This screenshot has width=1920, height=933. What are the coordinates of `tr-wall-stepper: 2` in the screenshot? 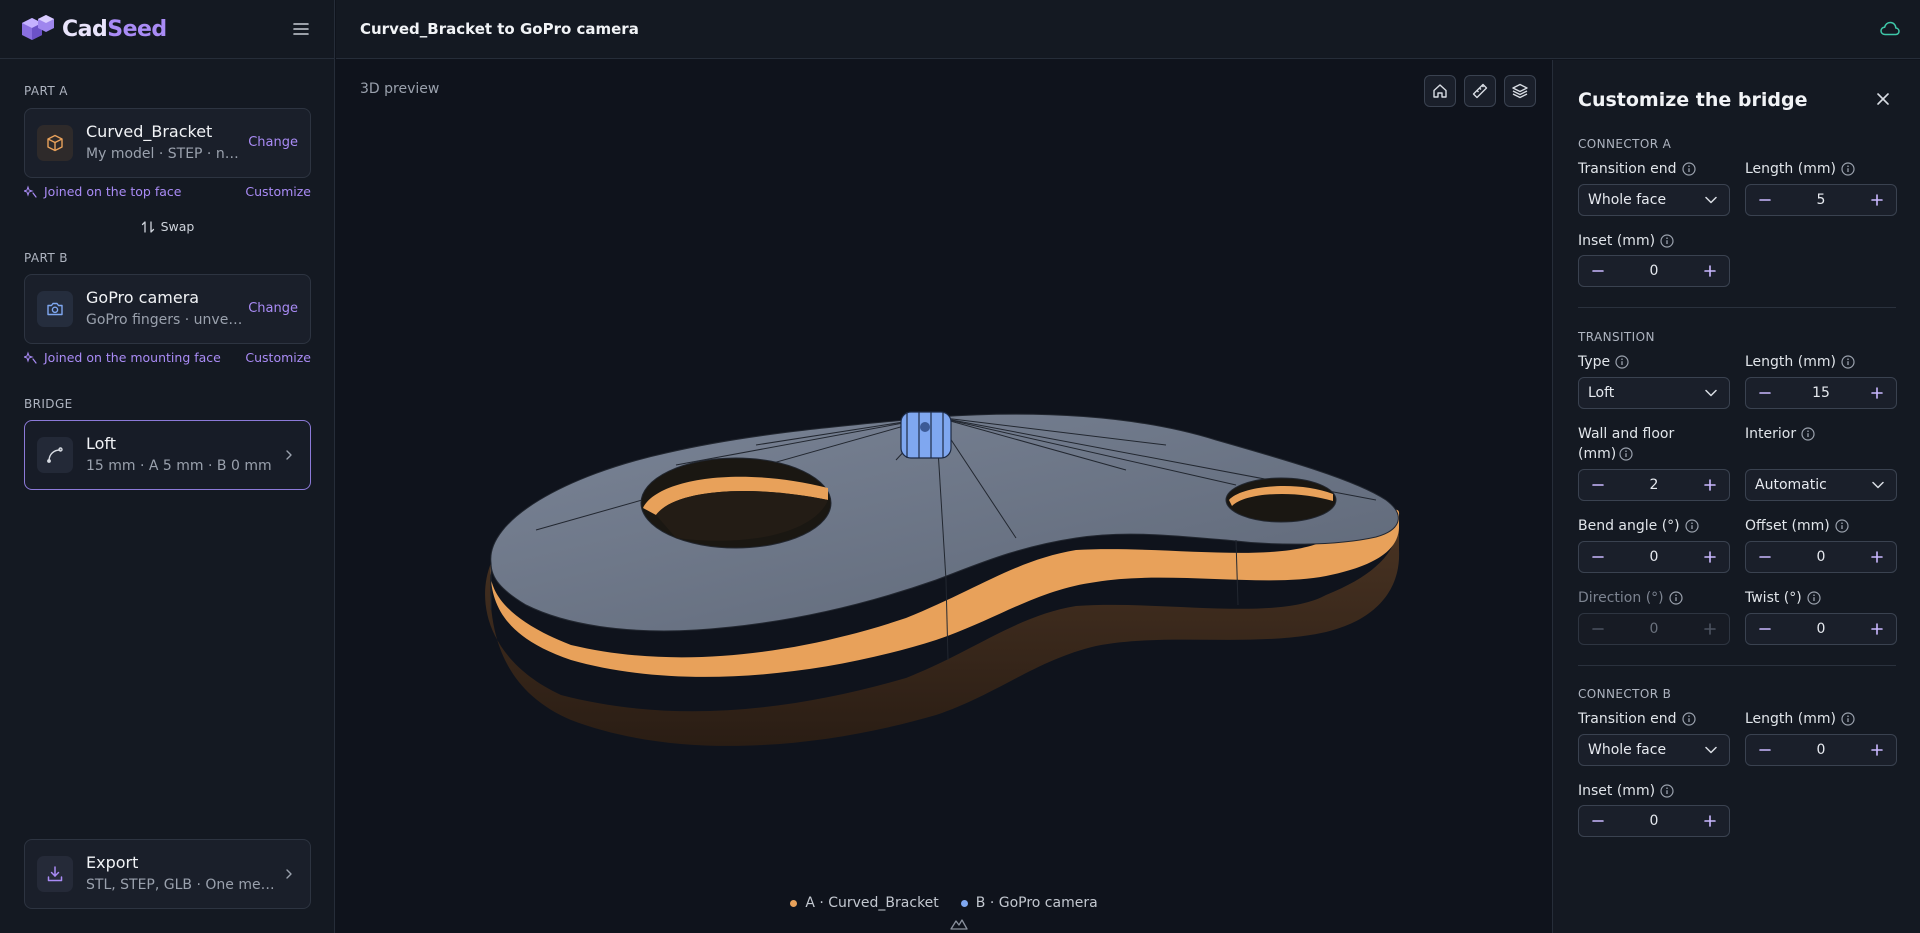 It's located at (1654, 485).